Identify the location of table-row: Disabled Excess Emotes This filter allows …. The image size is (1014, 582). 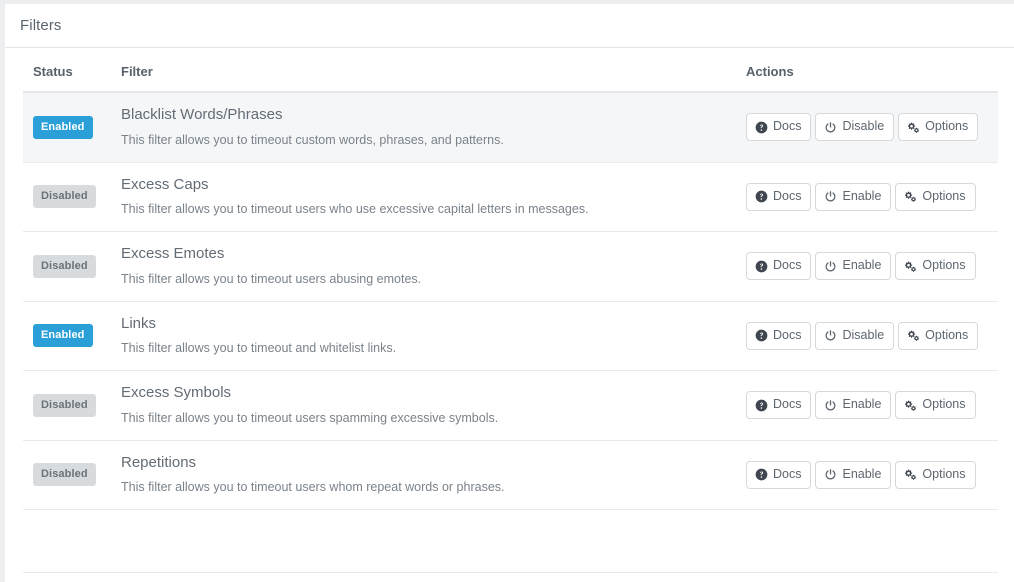
(510, 267).